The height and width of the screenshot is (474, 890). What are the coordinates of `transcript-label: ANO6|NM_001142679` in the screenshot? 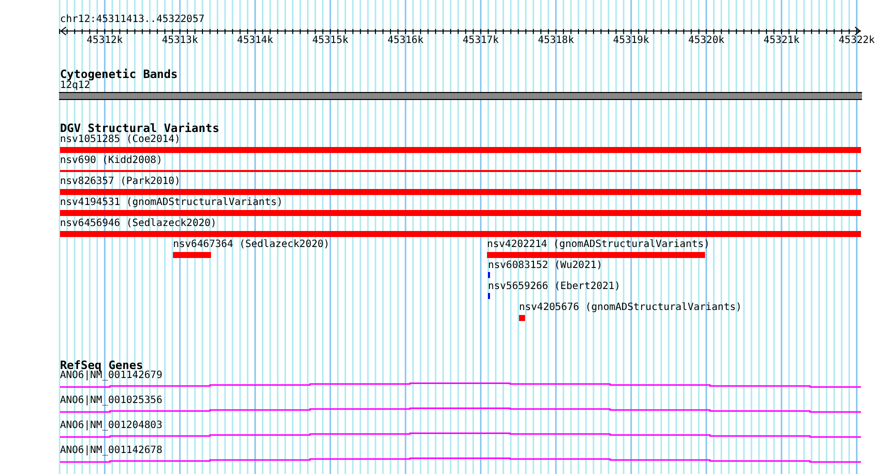 It's located at (111, 376).